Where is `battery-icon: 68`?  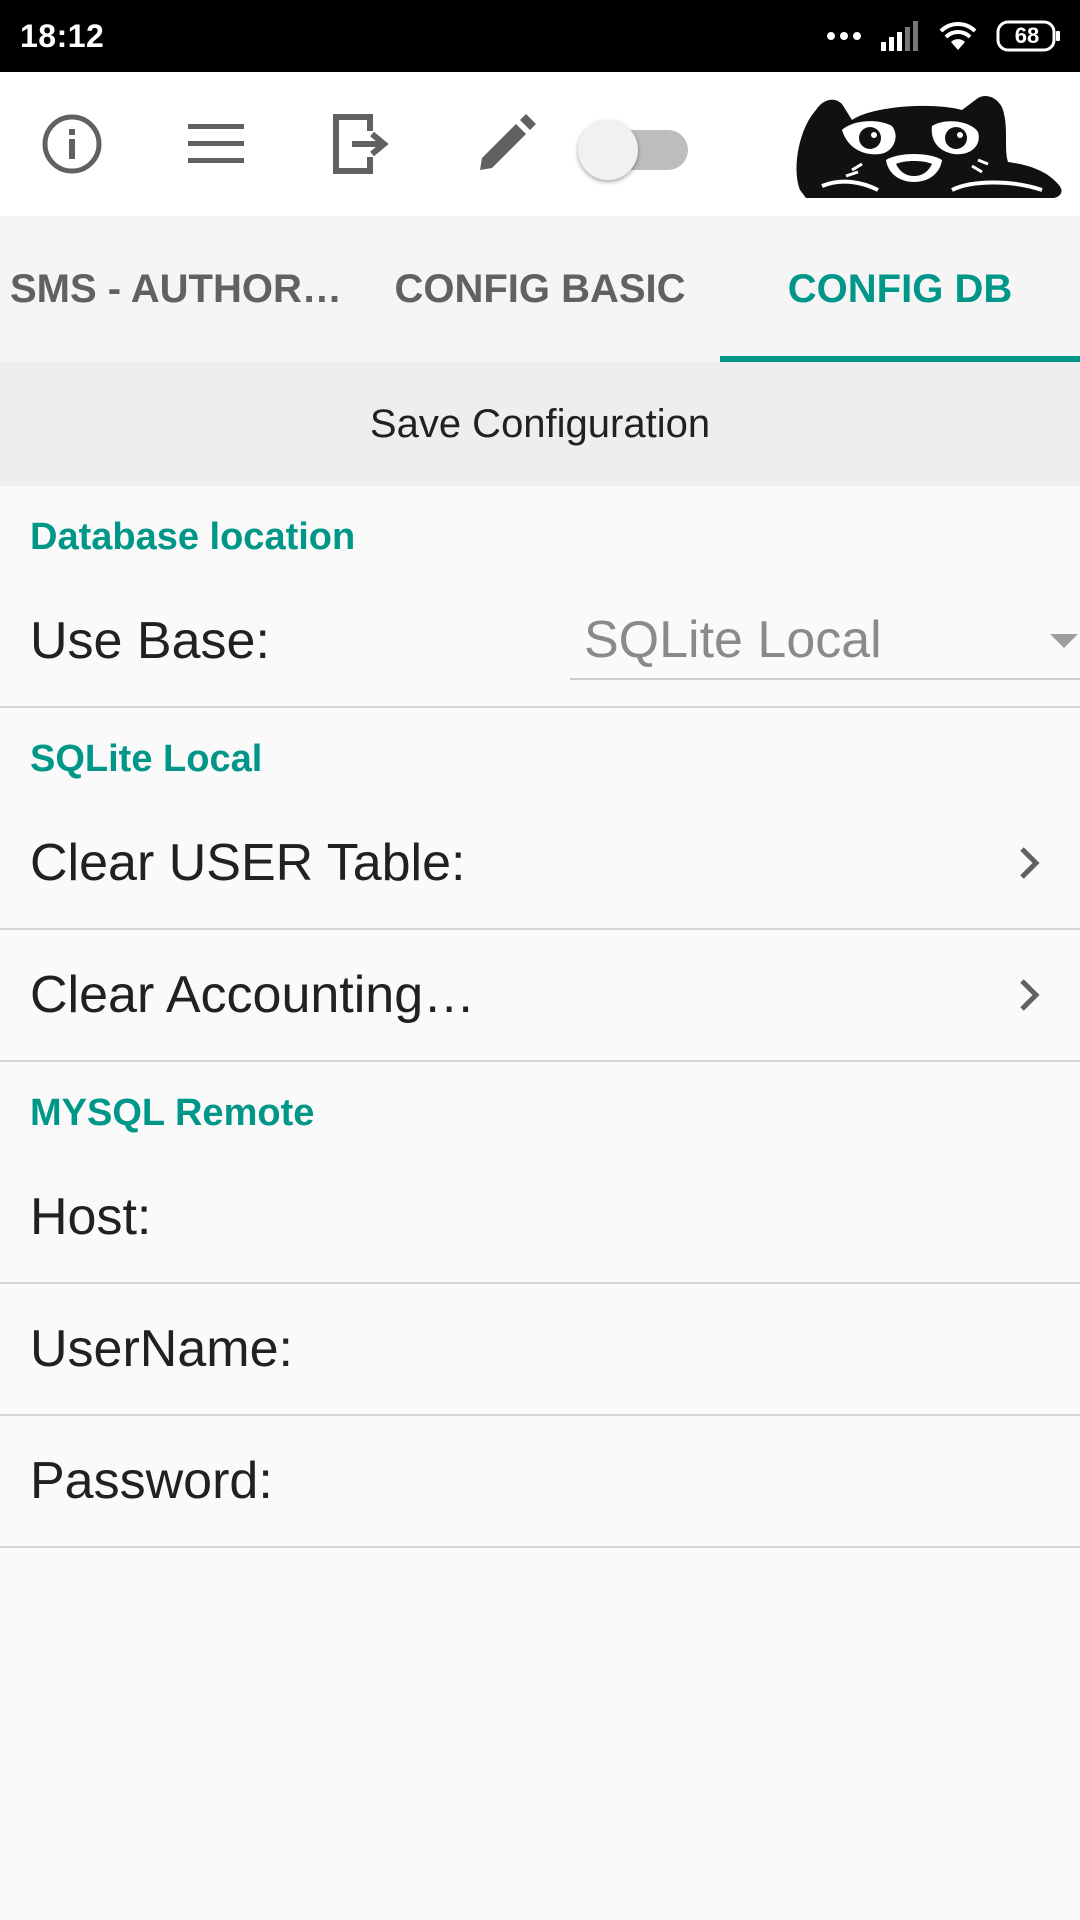 battery-icon: 68 is located at coordinates (1029, 36).